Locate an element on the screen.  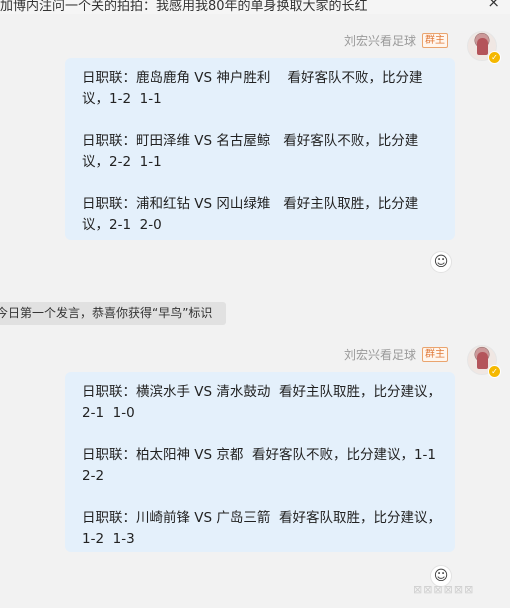
message-paragraph: 日职联：鹿岛鹿角 VS 神户胜利 看好客队不败，比分建议，1-2 1-1 is located at coordinates (252, 88).